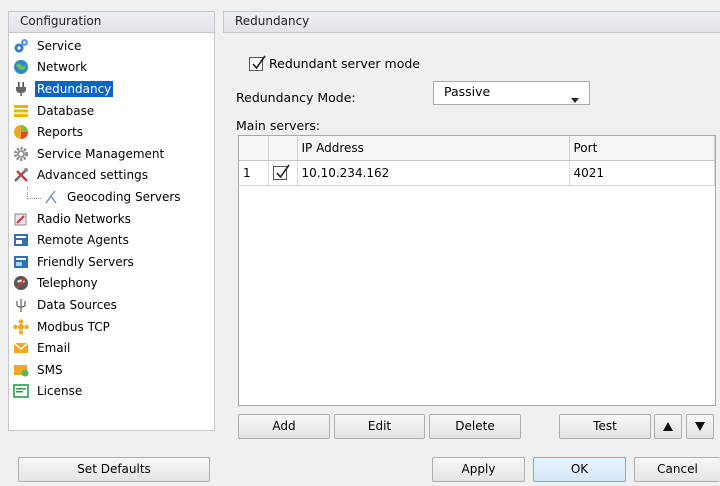 The image size is (720, 486). Describe the element at coordinates (433, 173) in the screenshot. I see `row-ip-address: 10.10.234.162` at that location.